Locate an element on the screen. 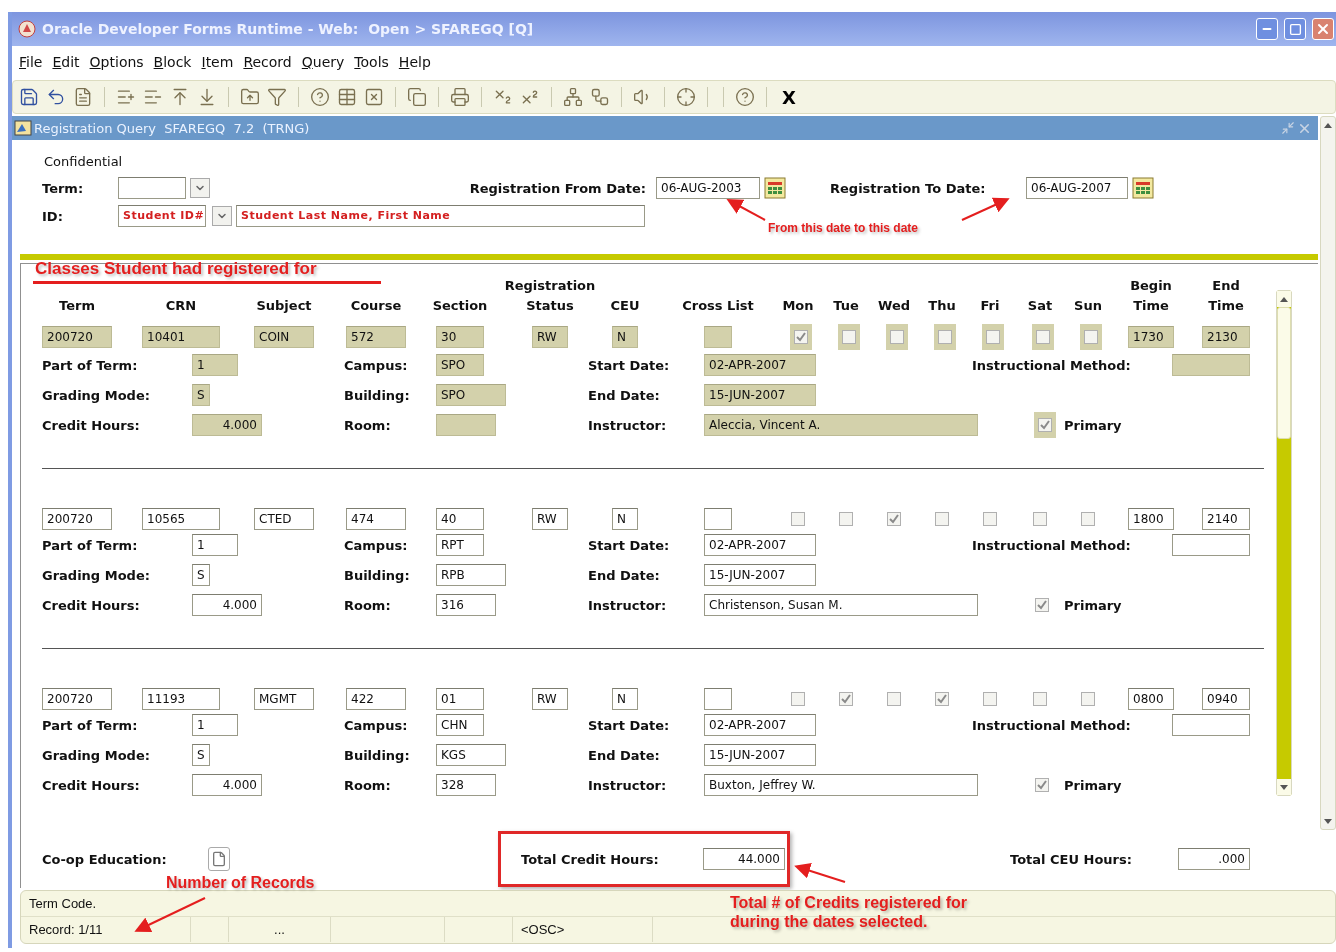 This screenshot has width=1336, height=952. table-field: 11193 is located at coordinates (181, 699).